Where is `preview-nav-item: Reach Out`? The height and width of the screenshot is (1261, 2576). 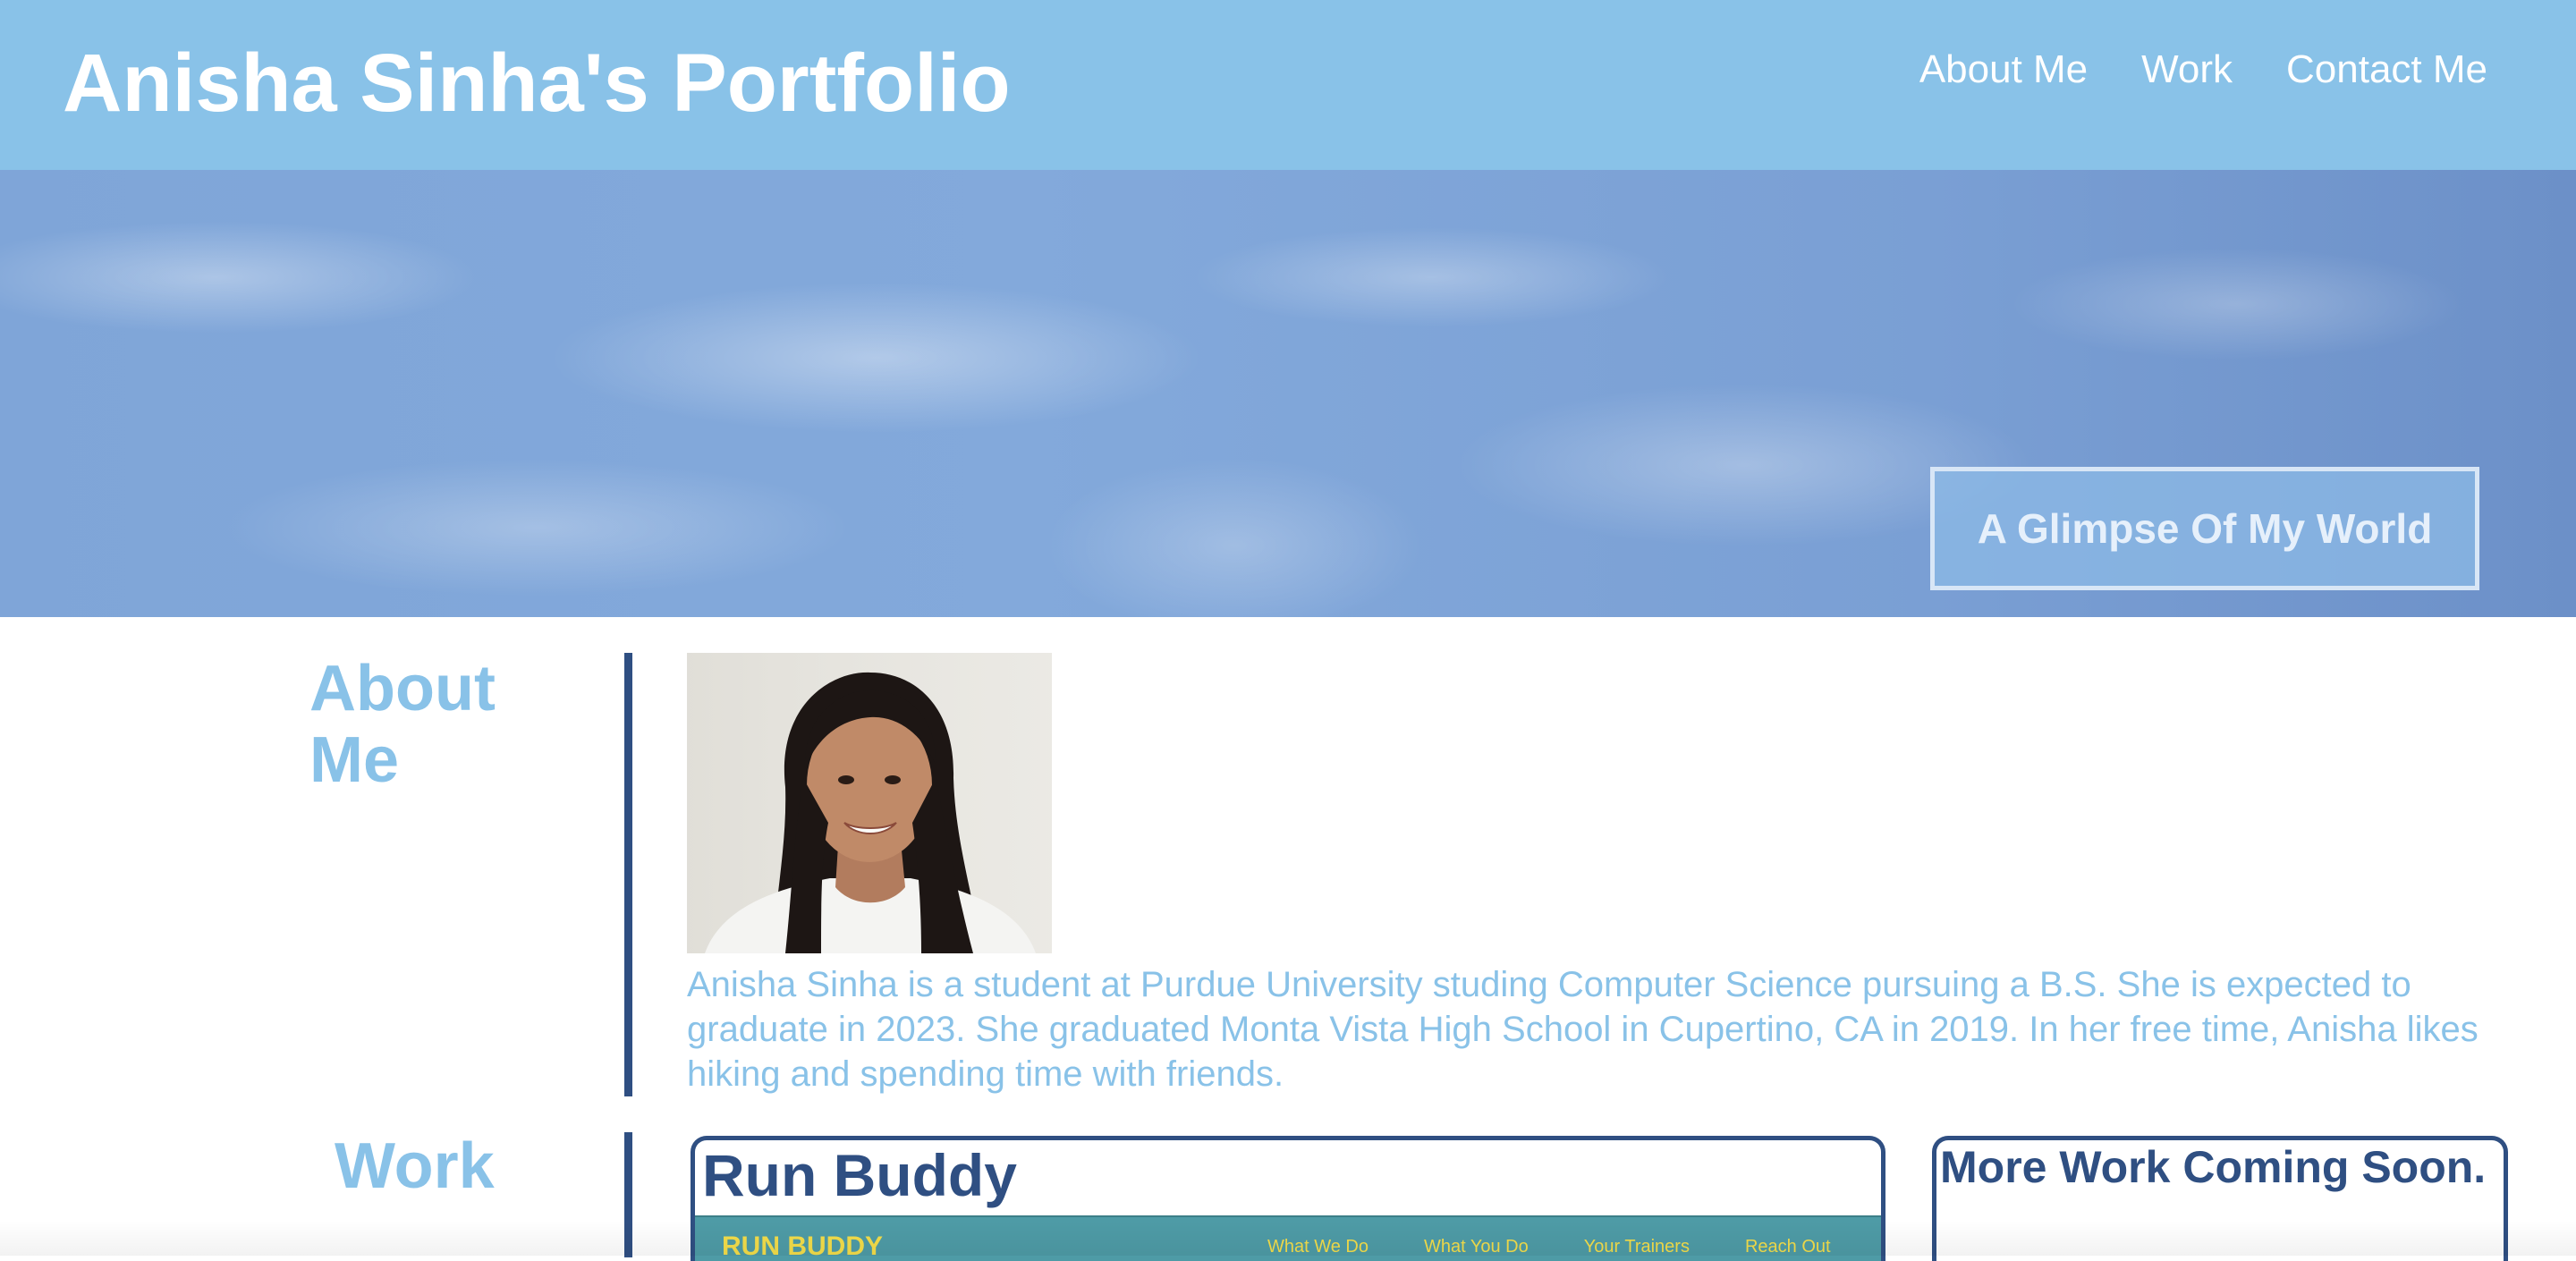
preview-nav-item: Reach Out is located at coordinates (1787, 1247).